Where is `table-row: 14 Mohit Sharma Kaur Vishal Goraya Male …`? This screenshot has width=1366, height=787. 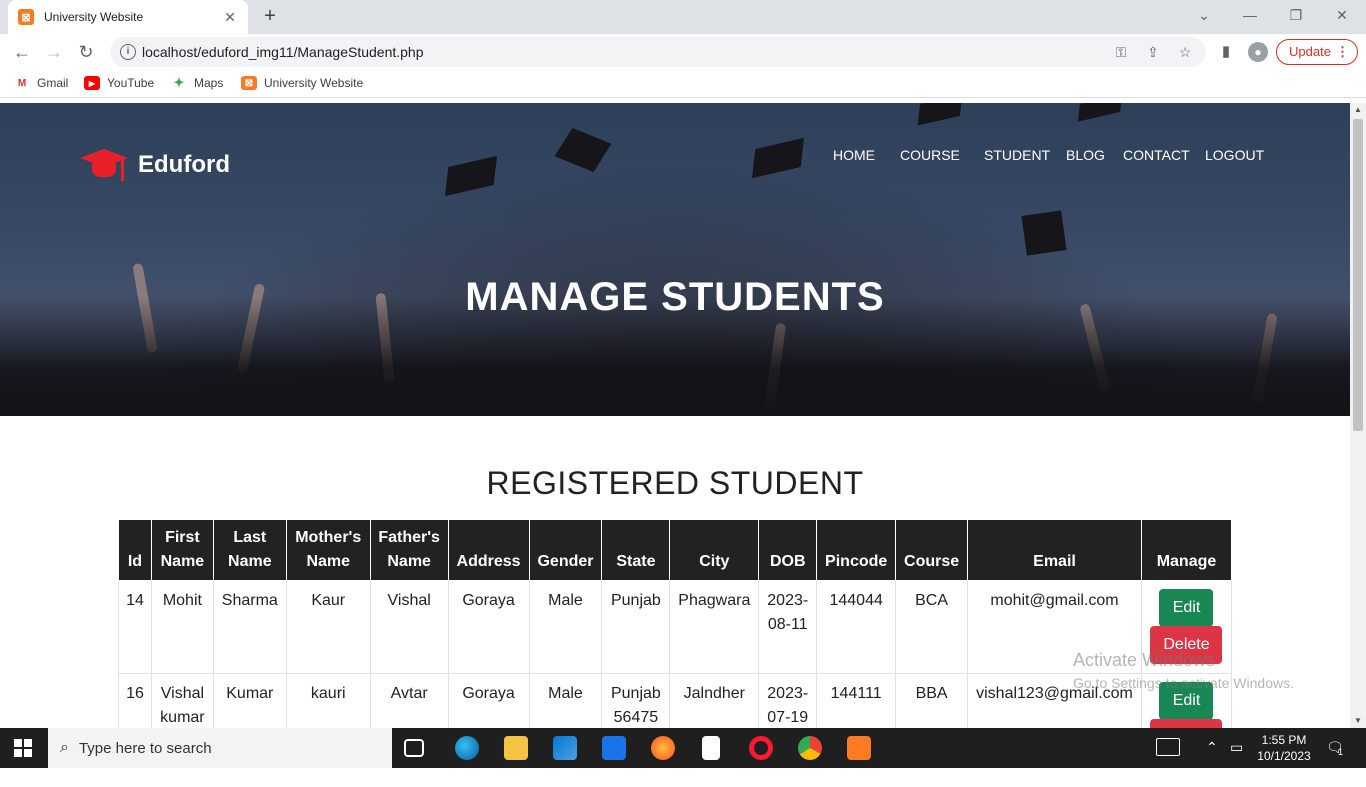 table-row: 14 Mohit Sharma Kaur Vishal Goraya Male … is located at coordinates (675, 627).